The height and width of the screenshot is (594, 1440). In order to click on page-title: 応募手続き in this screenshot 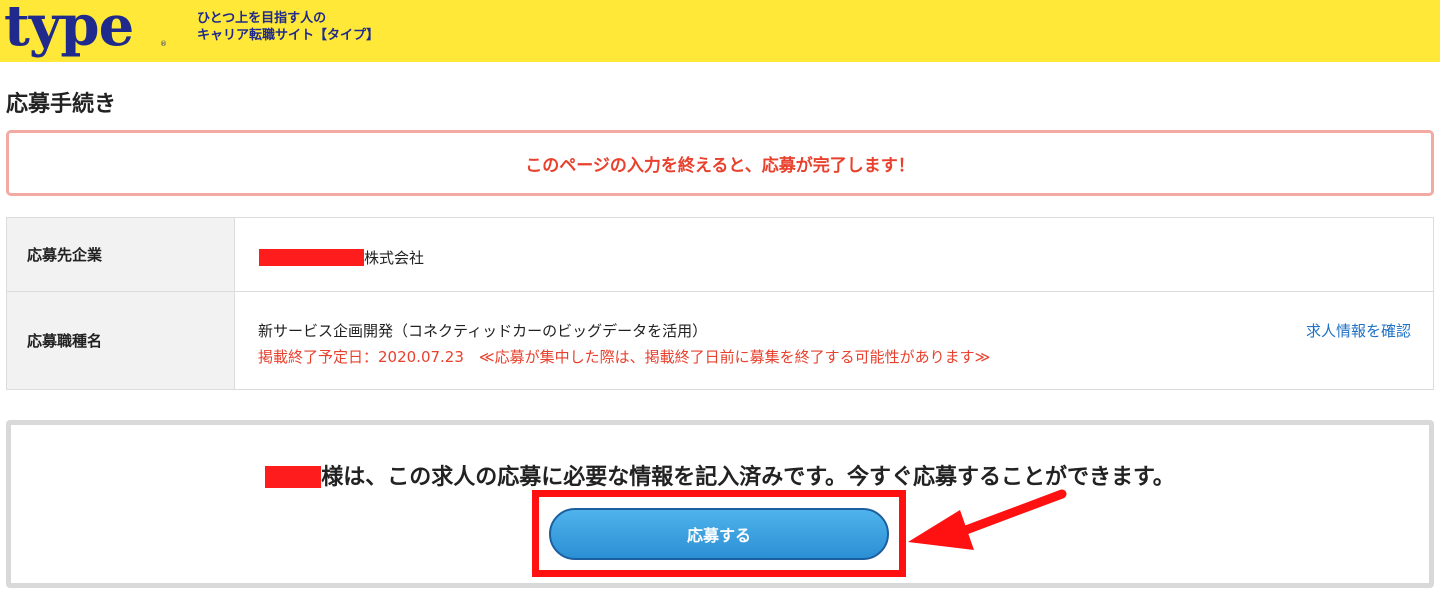, I will do `click(61, 104)`.